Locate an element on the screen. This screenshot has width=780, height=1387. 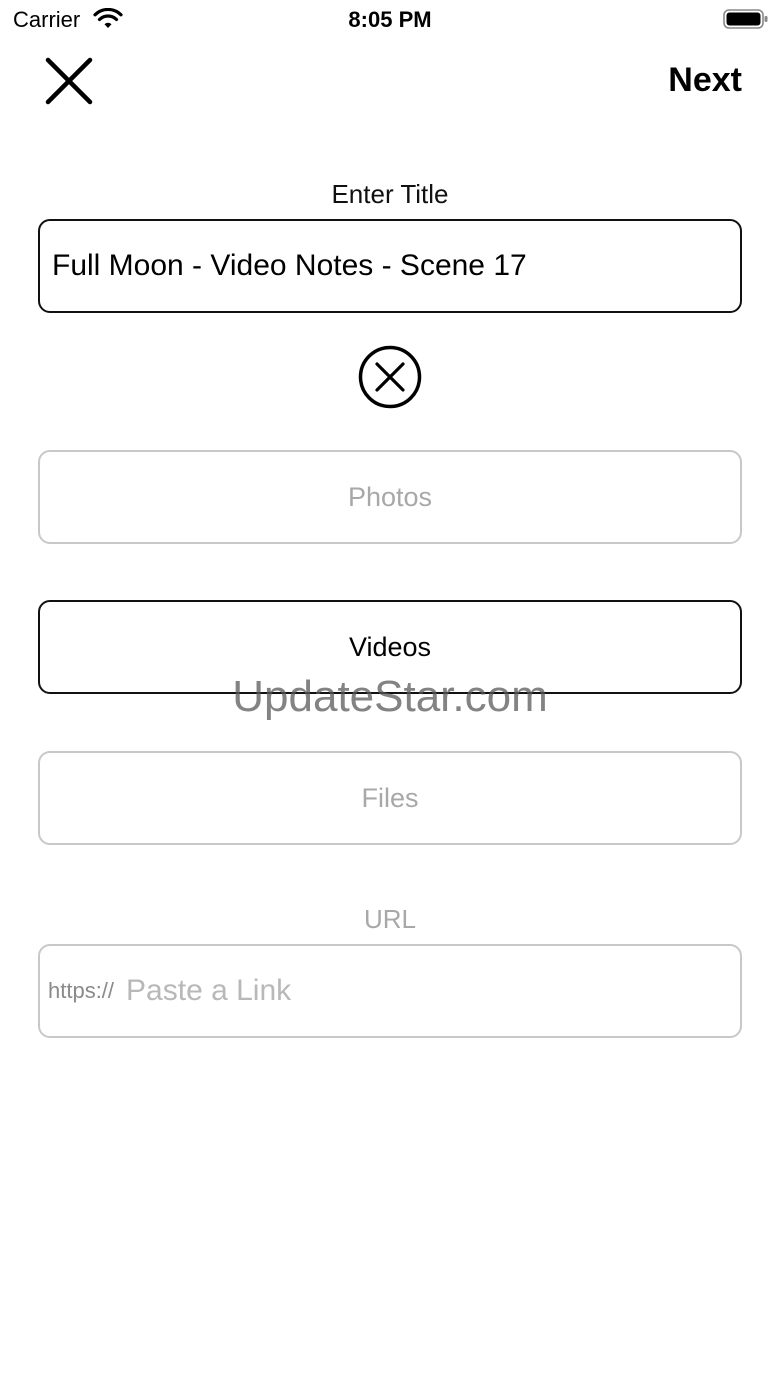
files-label: Files is located at coordinates (390, 797).